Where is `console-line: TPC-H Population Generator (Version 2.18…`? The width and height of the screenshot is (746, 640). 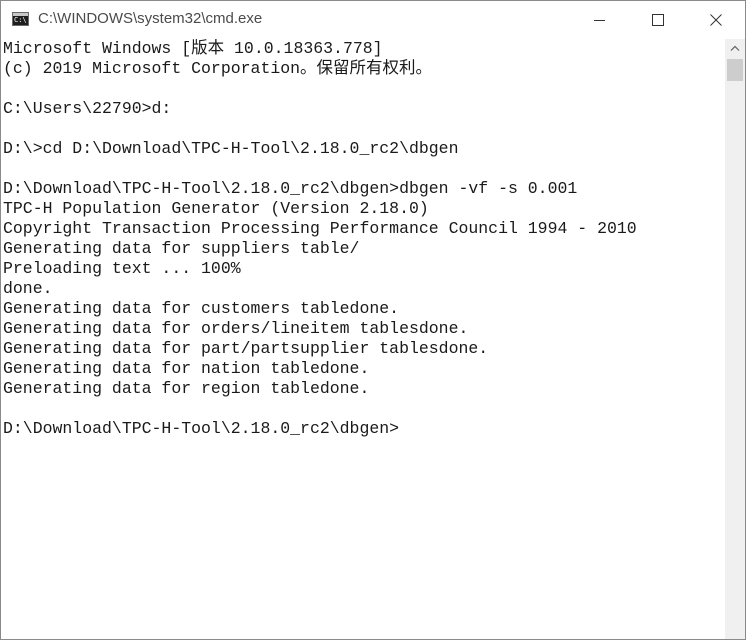
console-line: TPC-H Population Generator (Version 2.18… is located at coordinates (216, 208).